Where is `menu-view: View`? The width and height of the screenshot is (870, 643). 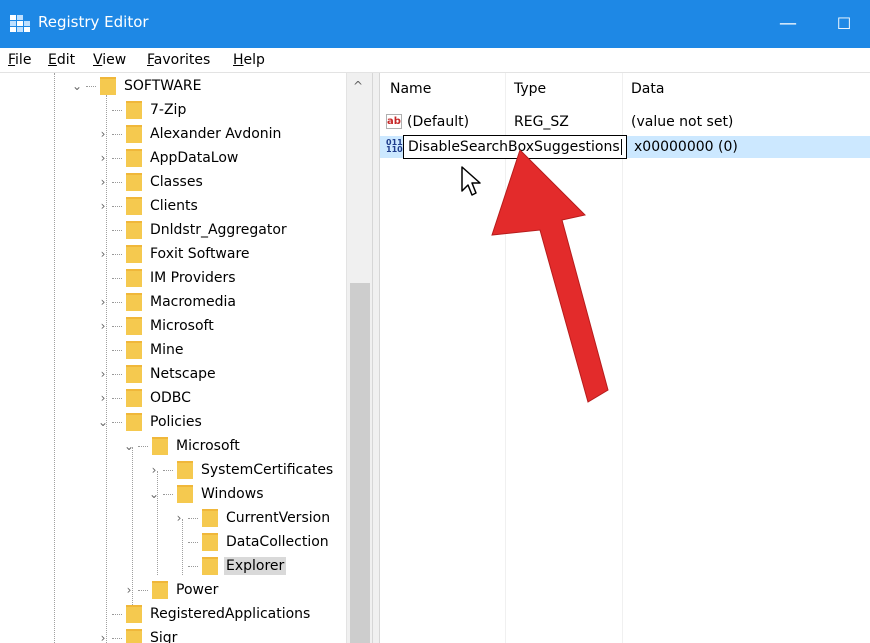 menu-view: View is located at coordinates (109, 60).